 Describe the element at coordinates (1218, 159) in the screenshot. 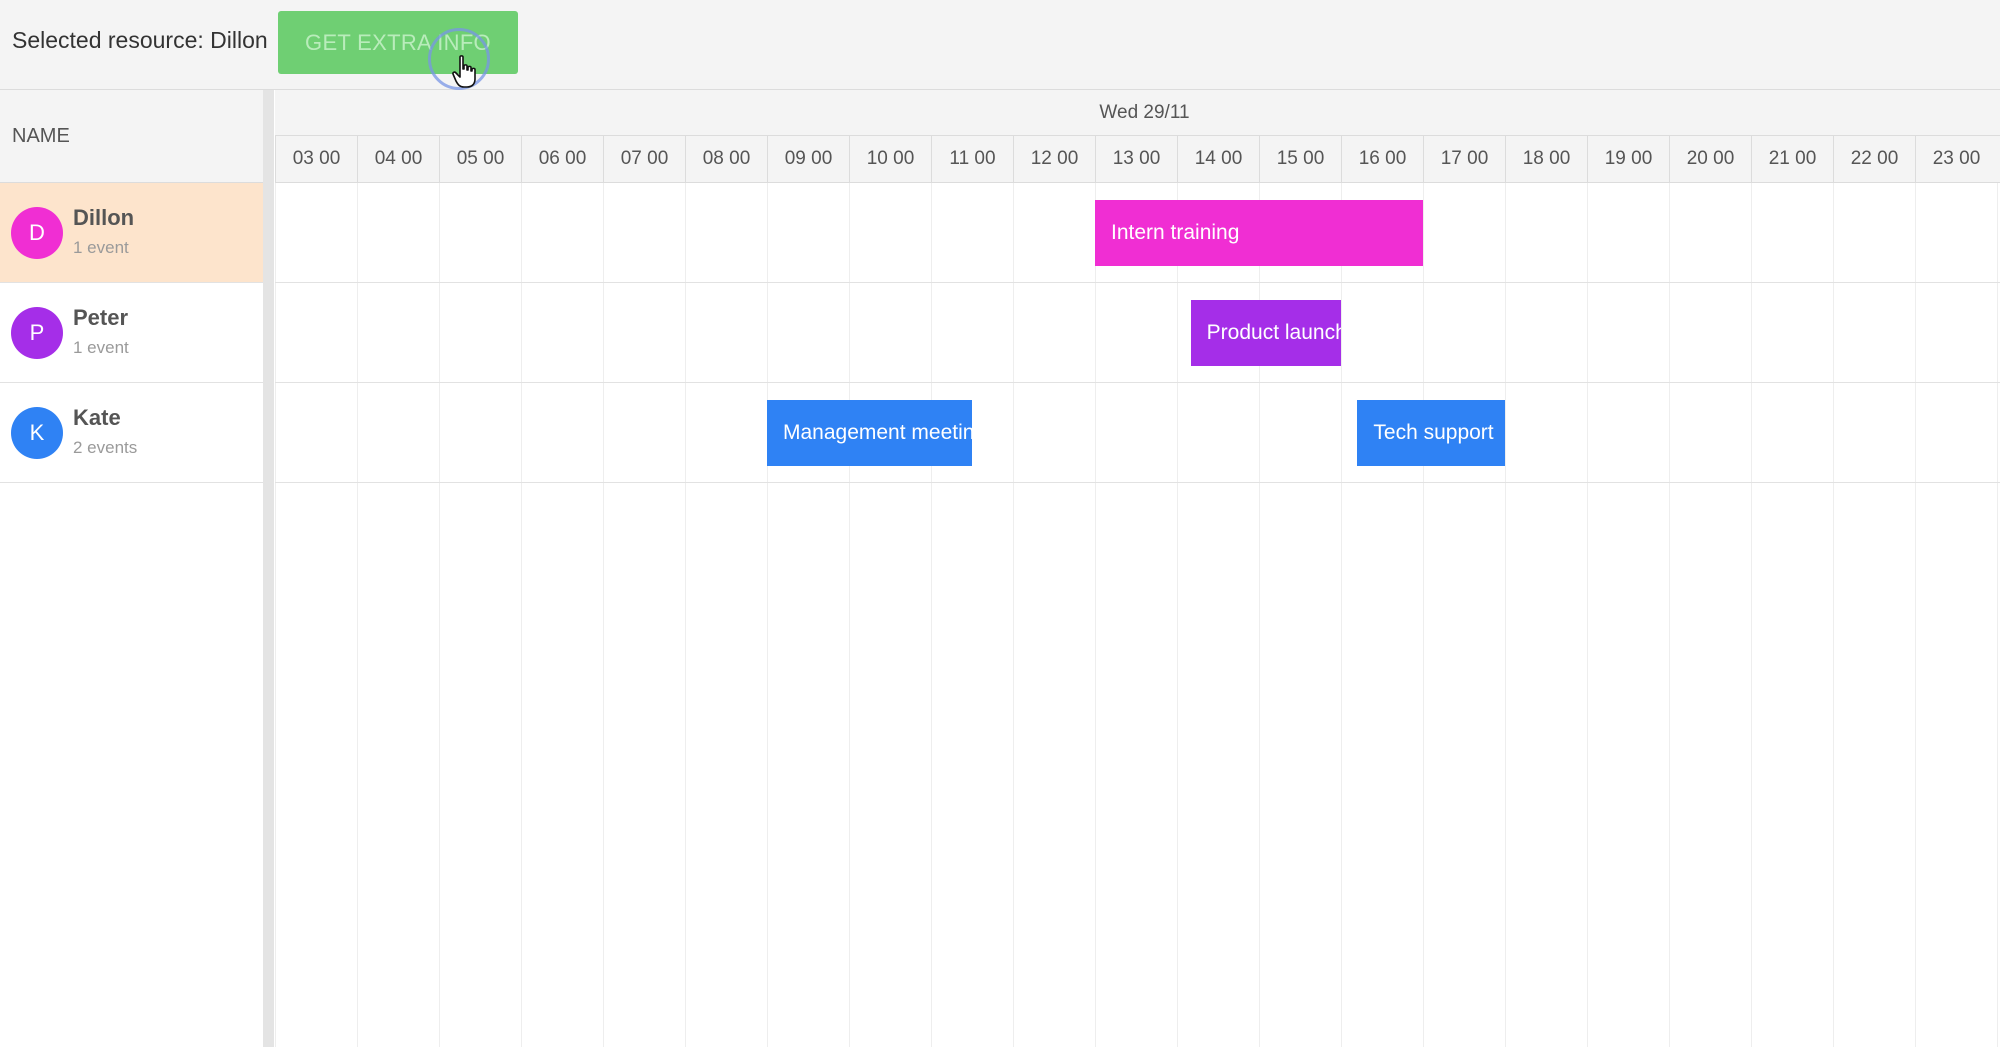

I see `hour-header-cell: 14 00` at that location.